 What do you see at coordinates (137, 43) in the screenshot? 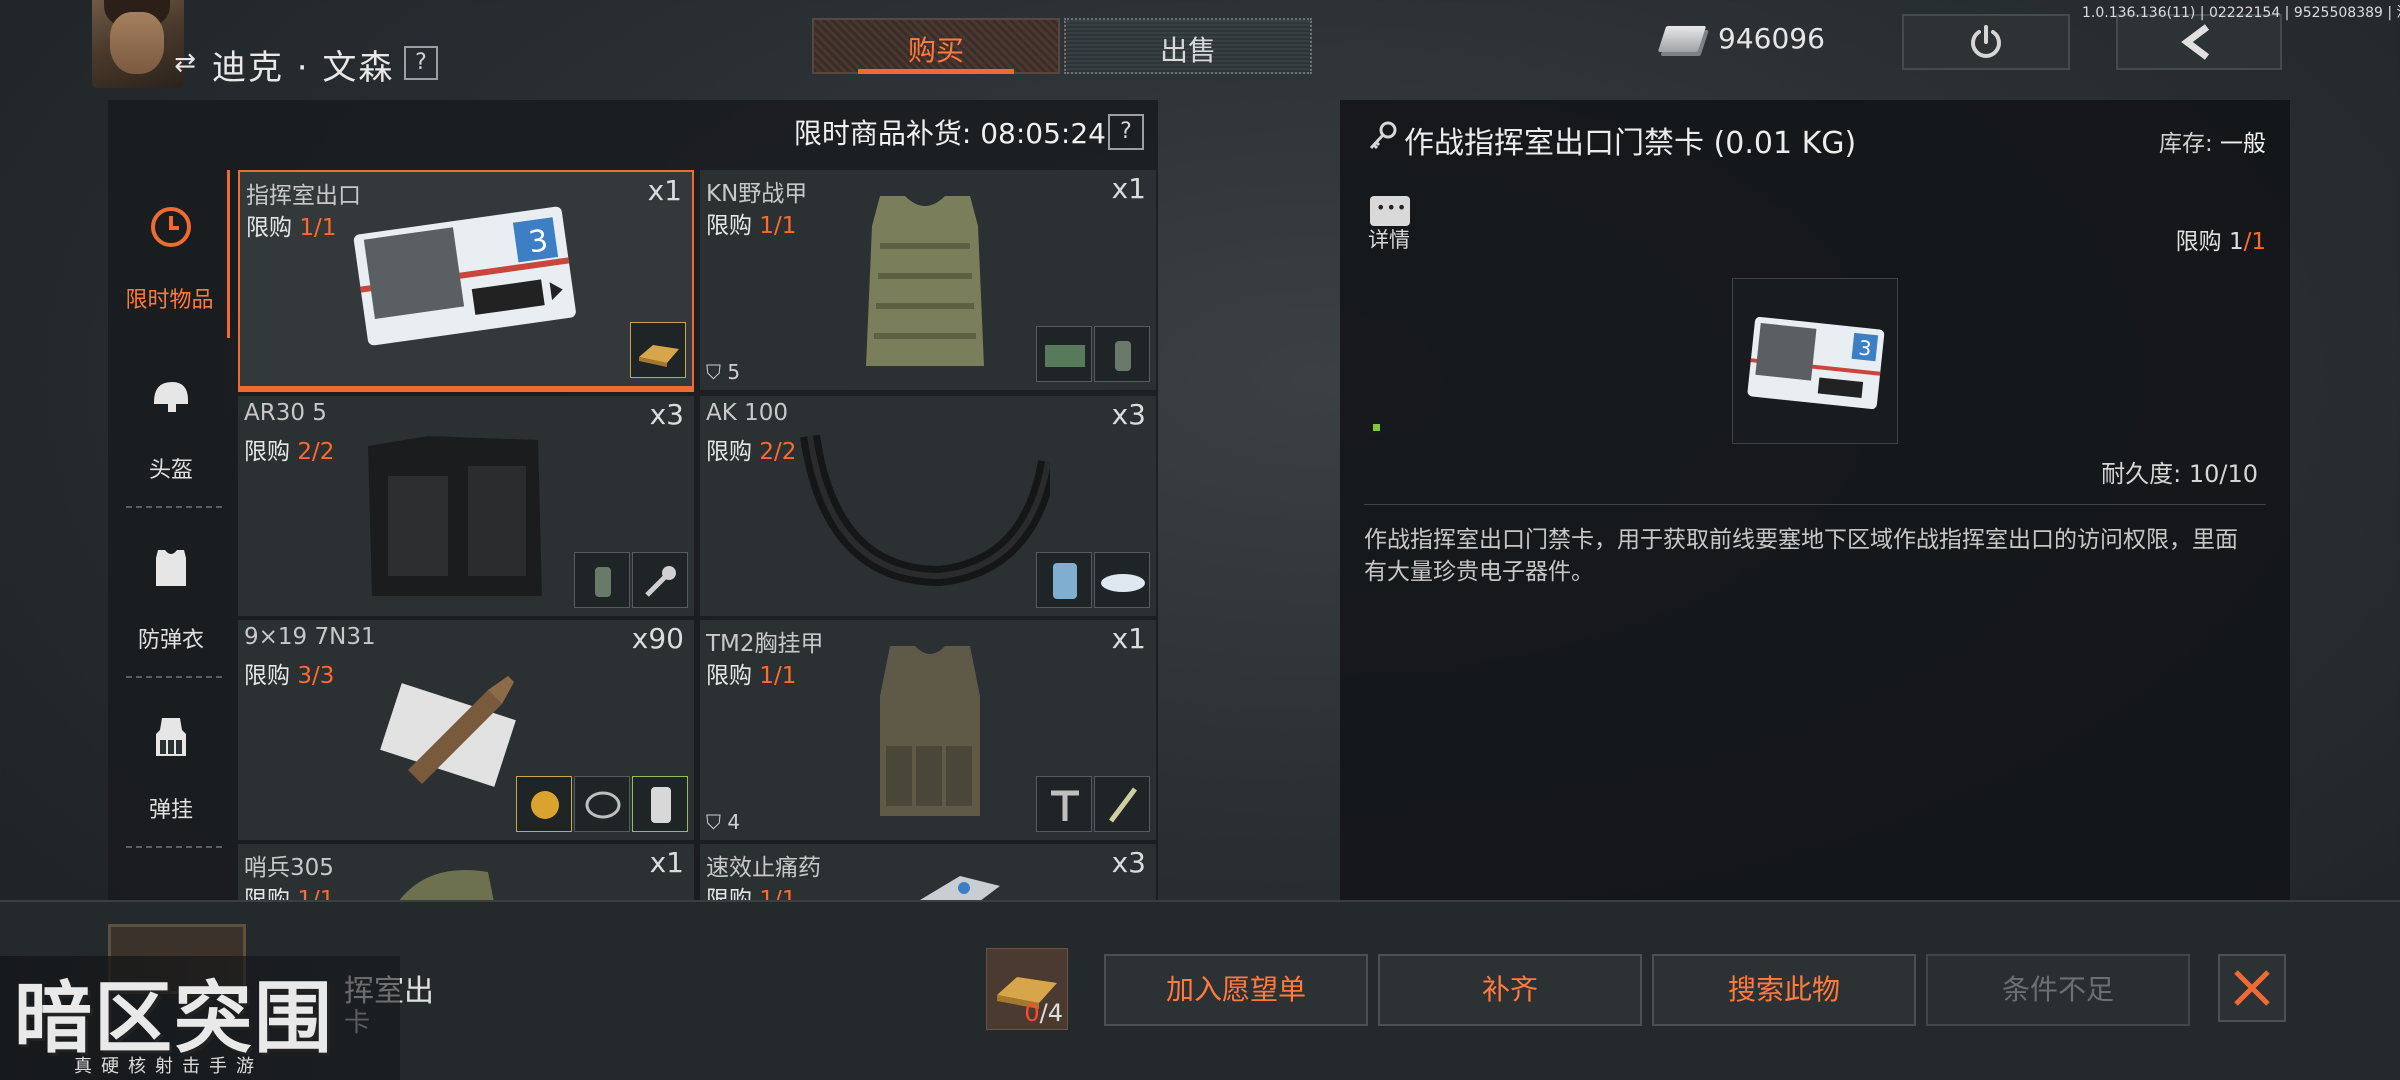
I see `portrait-face` at bounding box center [137, 43].